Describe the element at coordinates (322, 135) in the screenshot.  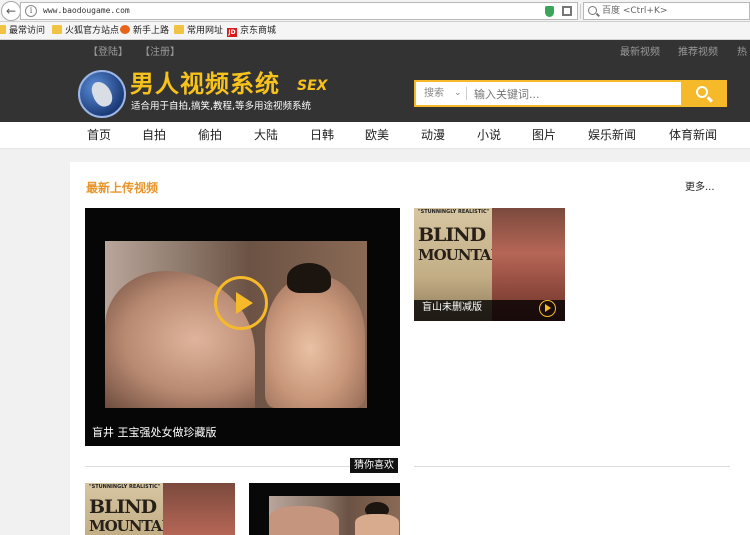
I see `nav-item-japan-korea: 日韩` at that location.